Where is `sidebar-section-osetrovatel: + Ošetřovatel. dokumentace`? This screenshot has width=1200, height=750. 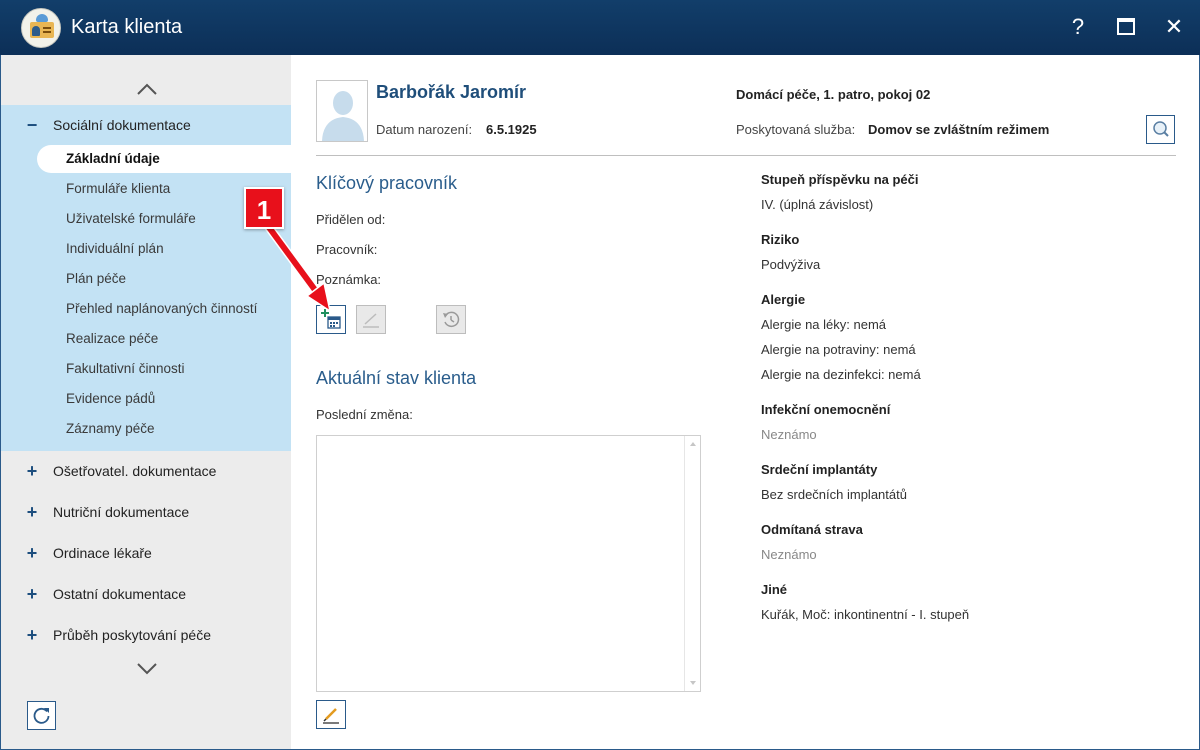 sidebar-section-osetrovatel: + Ošetřovatel. dokumentace is located at coordinates (146, 471).